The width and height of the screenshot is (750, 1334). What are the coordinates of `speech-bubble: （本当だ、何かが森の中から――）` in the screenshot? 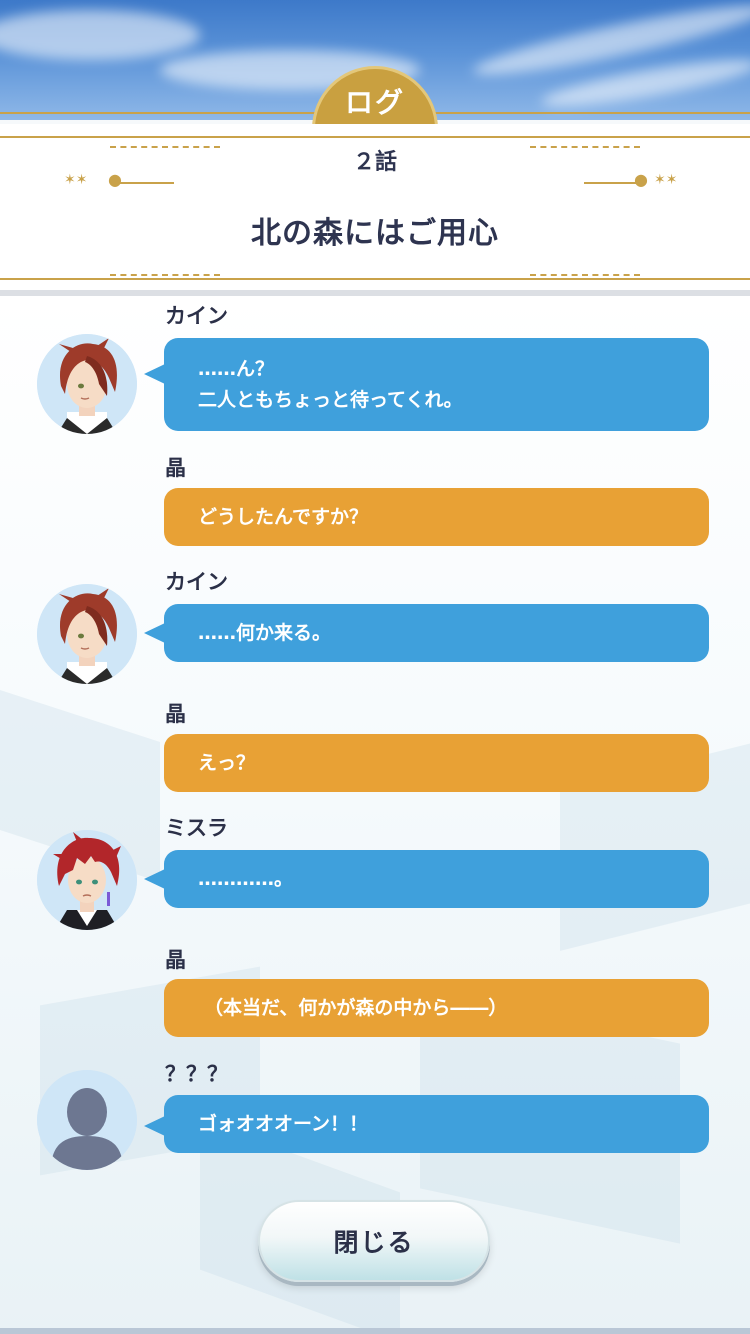 It's located at (436, 1008).